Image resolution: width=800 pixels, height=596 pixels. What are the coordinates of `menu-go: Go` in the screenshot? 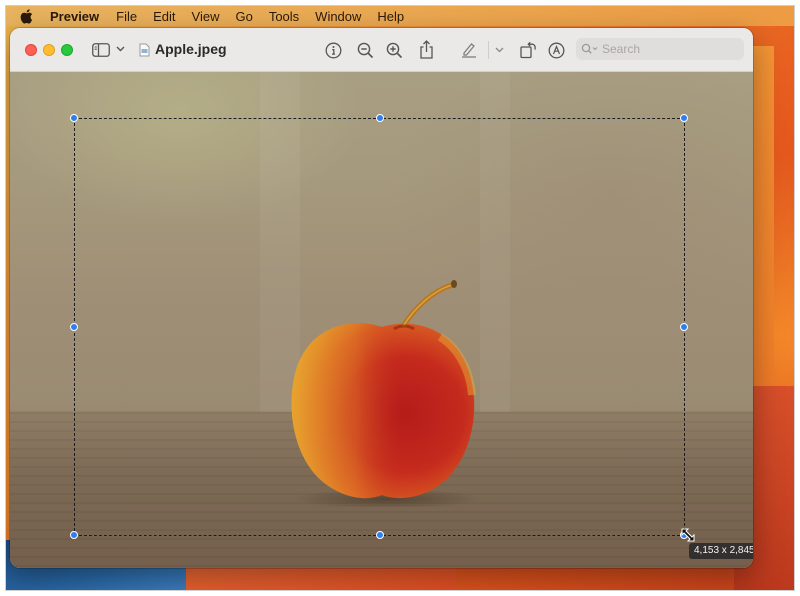 It's located at (243, 16).